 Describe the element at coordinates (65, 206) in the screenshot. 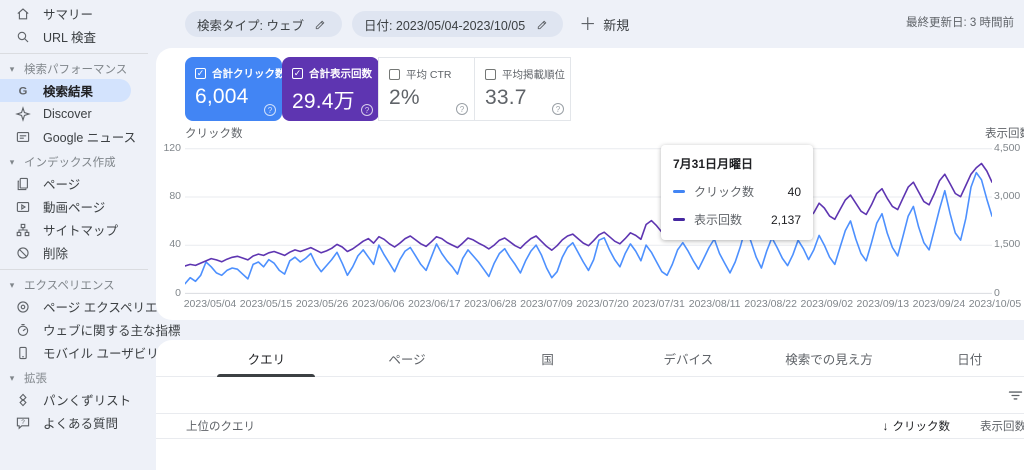

I see `sidebar-item: 動画ページ` at that location.